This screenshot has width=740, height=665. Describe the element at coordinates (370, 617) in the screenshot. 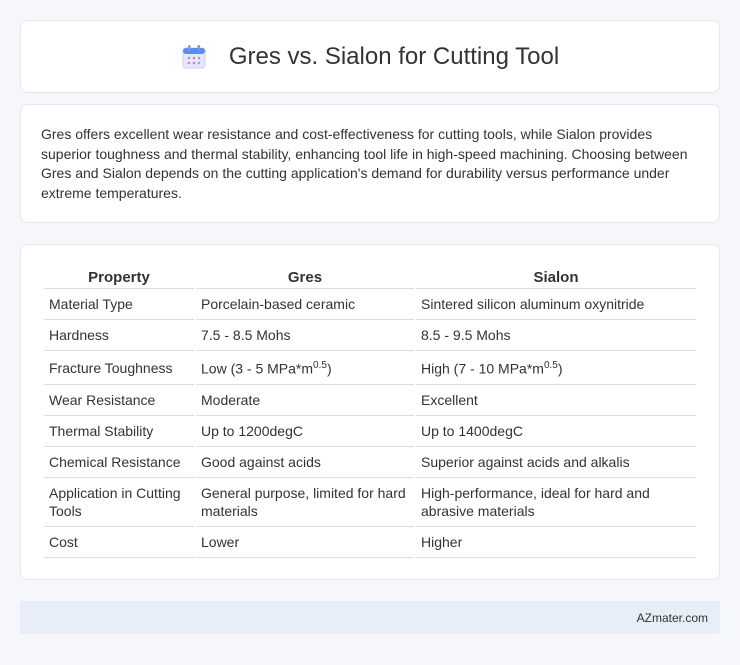

I see `footer: AZmater.com` at that location.